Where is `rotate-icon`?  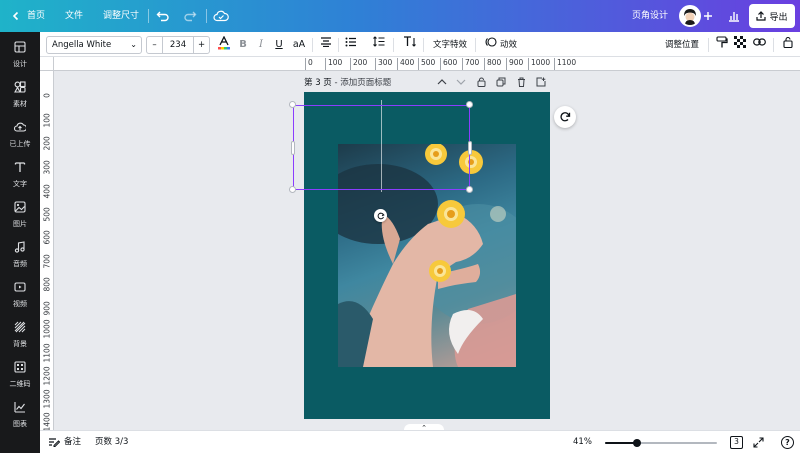
rotate-icon is located at coordinates (380, 215).